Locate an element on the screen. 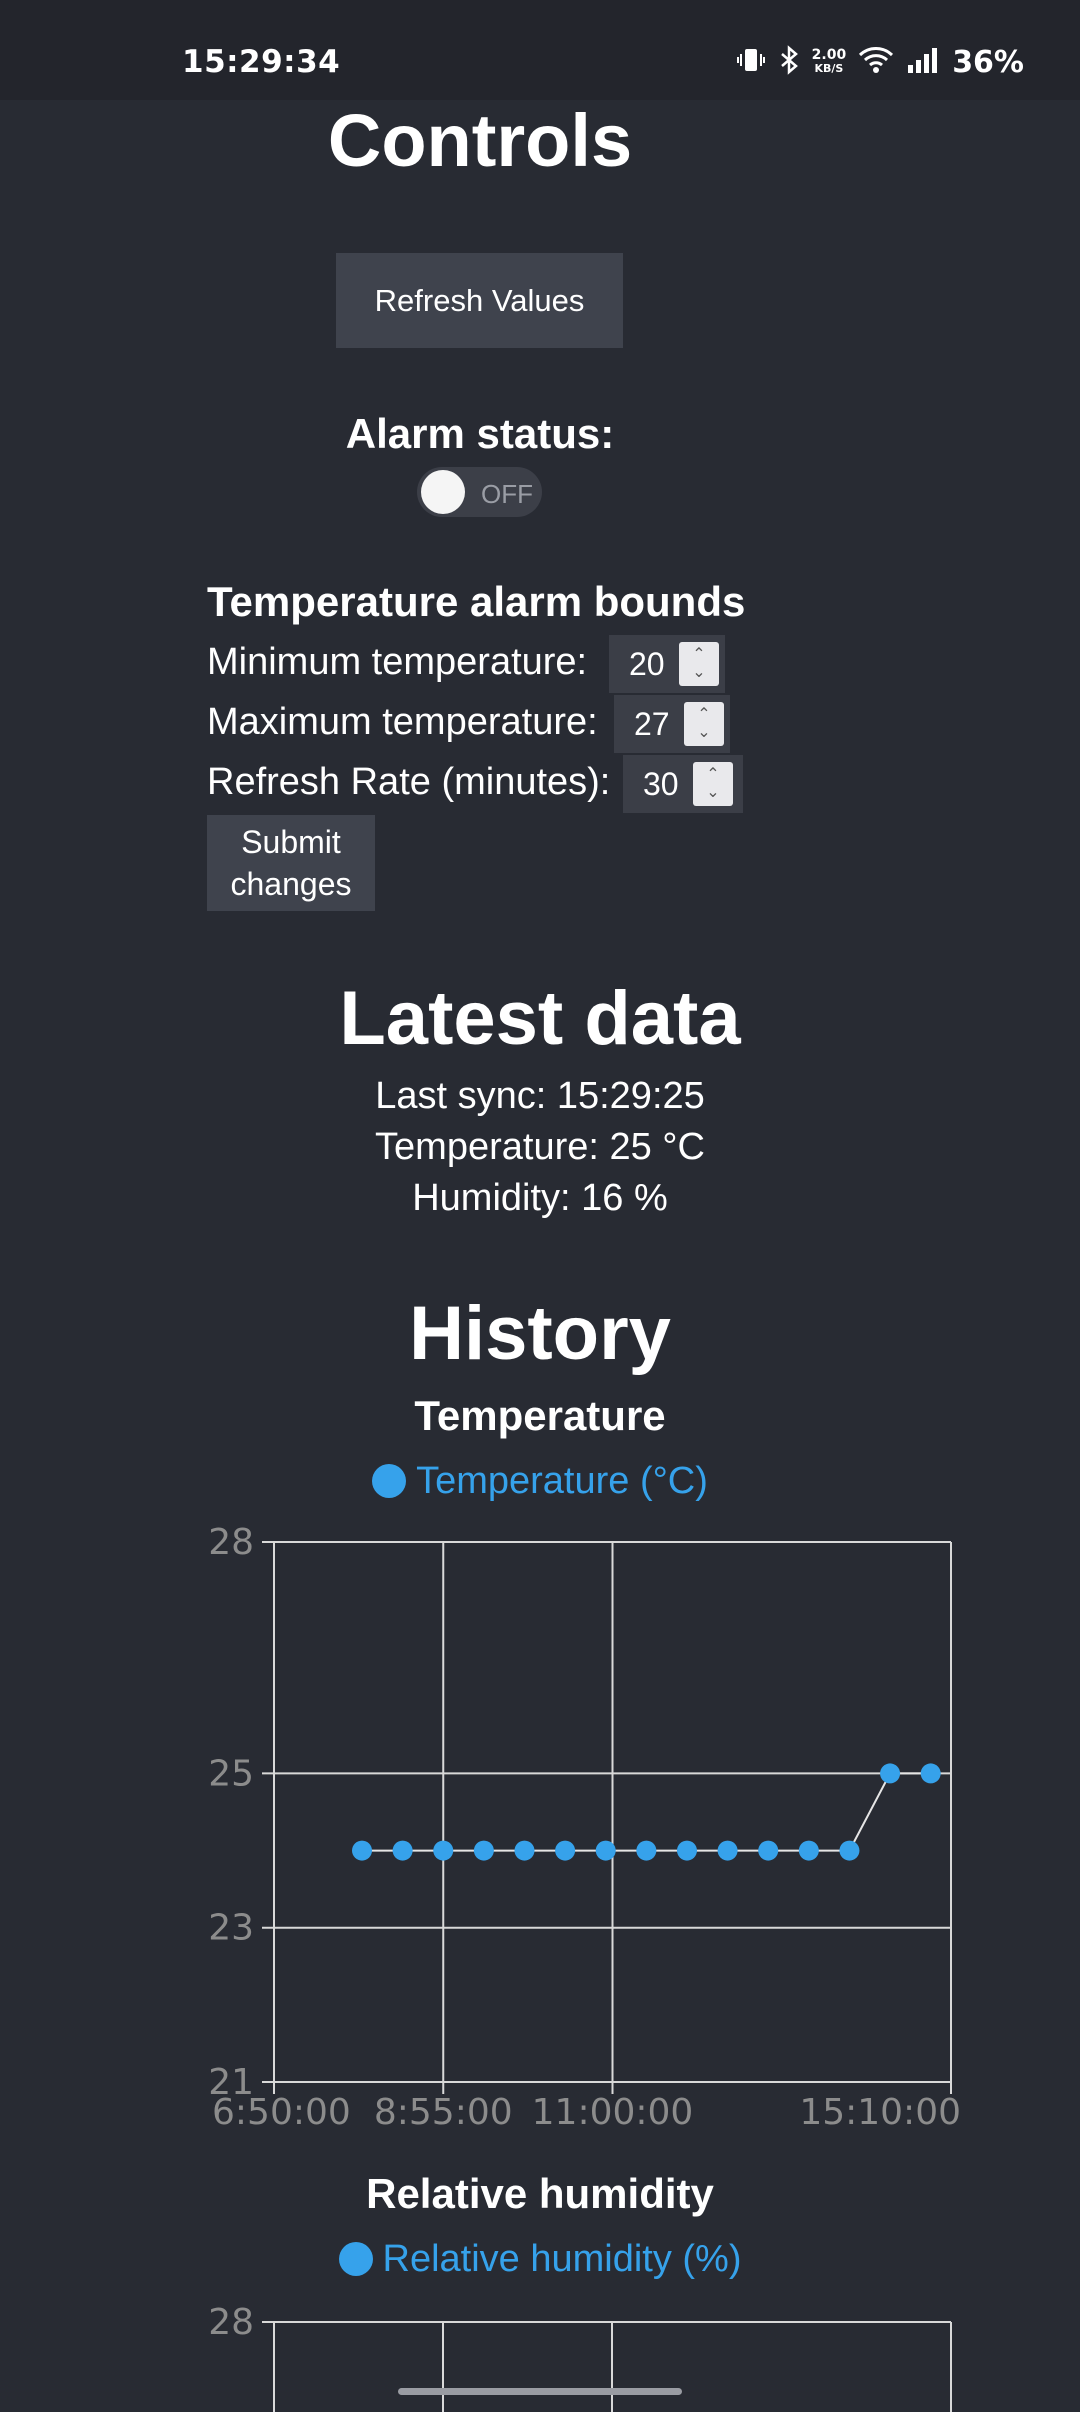 Image resolution: width=1080 pixels, height=2412 pixels. max-temperature-input: 27 ⌃ ⌄ is located at coordinates (672, 724).